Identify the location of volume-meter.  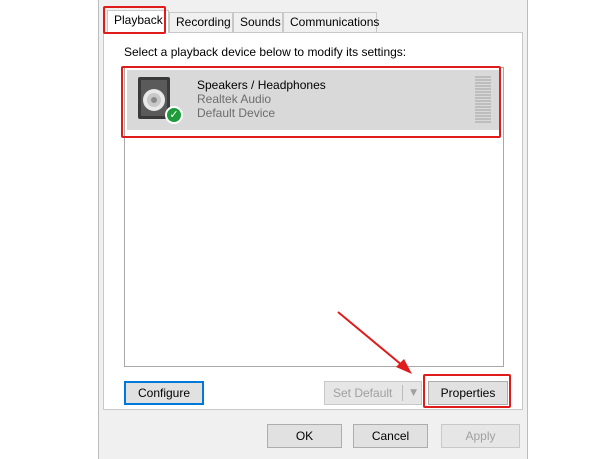
(483, 100).